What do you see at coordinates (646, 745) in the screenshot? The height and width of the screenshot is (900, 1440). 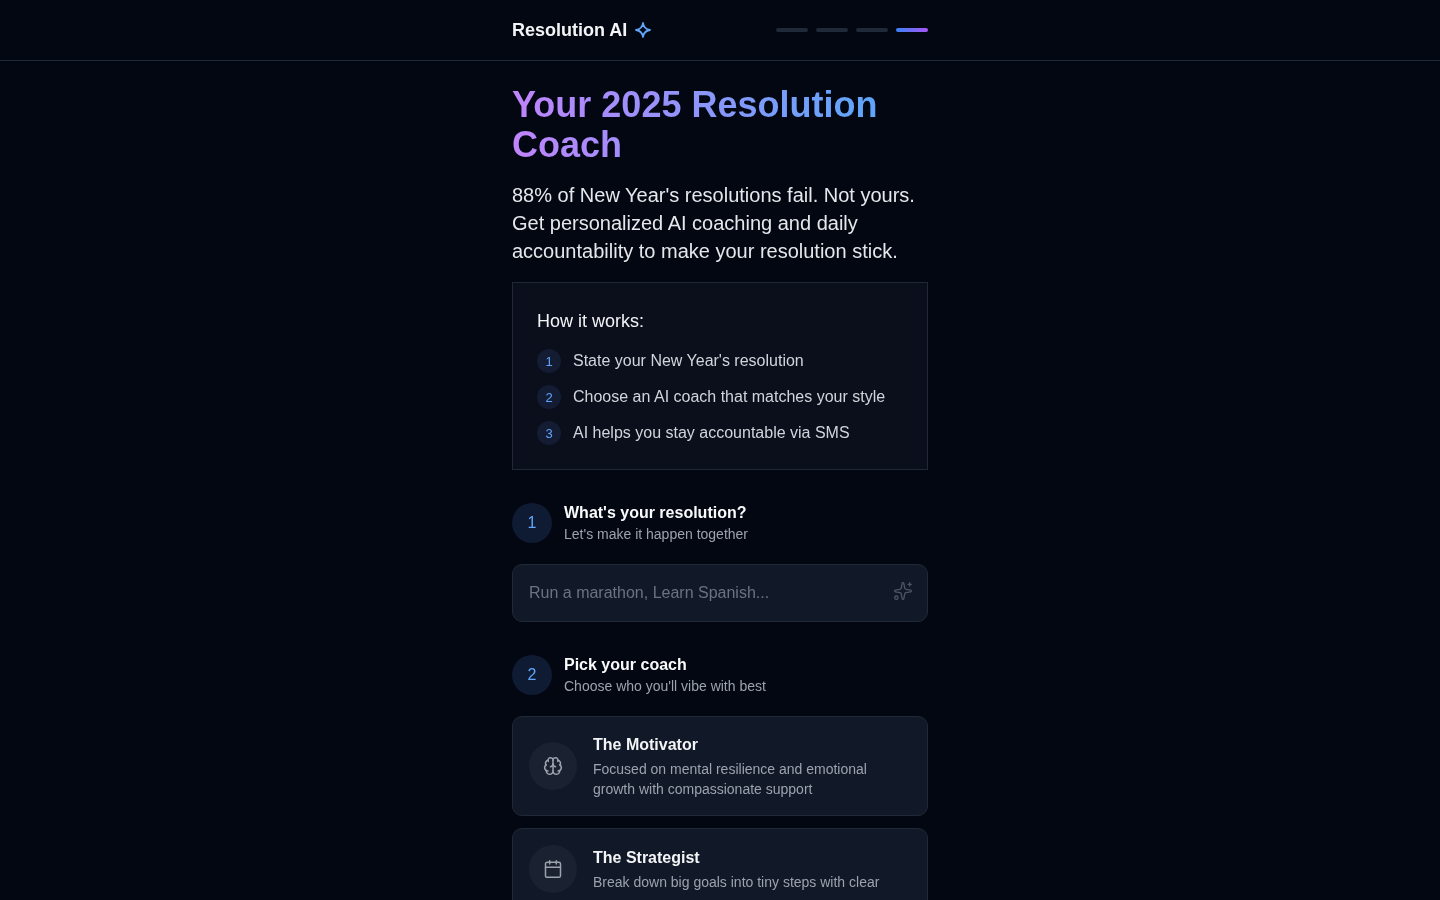 I see `coach-name: The Motivator` at bounding box center [646, 745].